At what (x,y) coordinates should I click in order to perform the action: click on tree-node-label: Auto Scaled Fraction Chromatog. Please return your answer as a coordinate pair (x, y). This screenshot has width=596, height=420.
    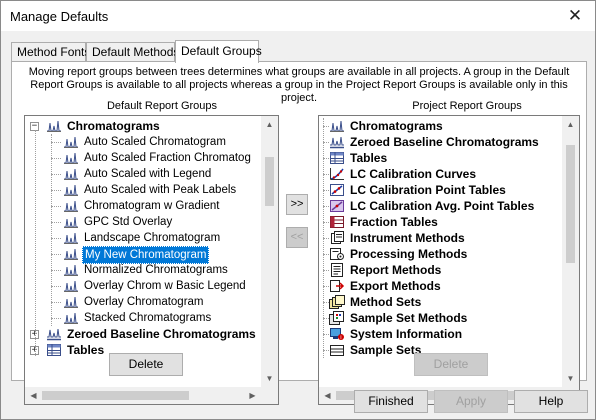
    Looking at the image, I should click on (167, 158).